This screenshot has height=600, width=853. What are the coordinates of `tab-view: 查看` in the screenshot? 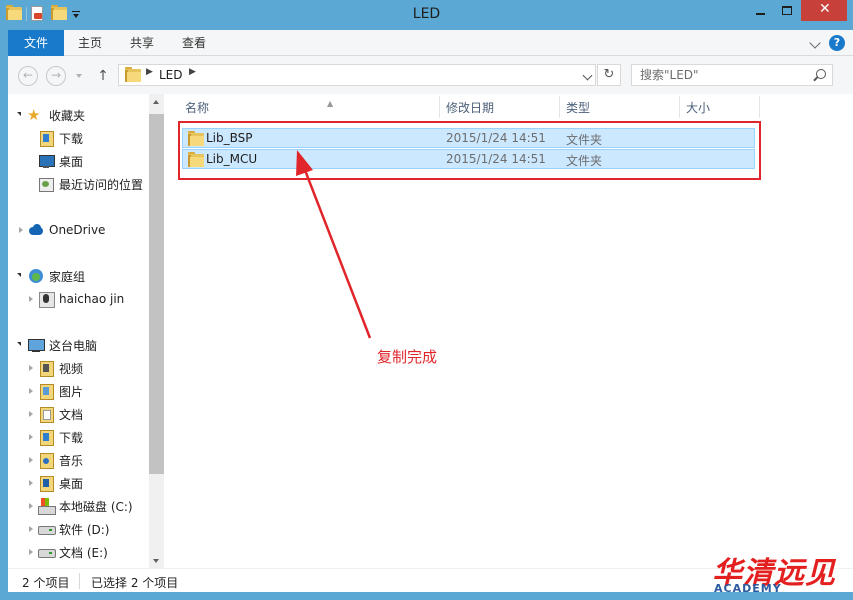 It's located at (194, 43).